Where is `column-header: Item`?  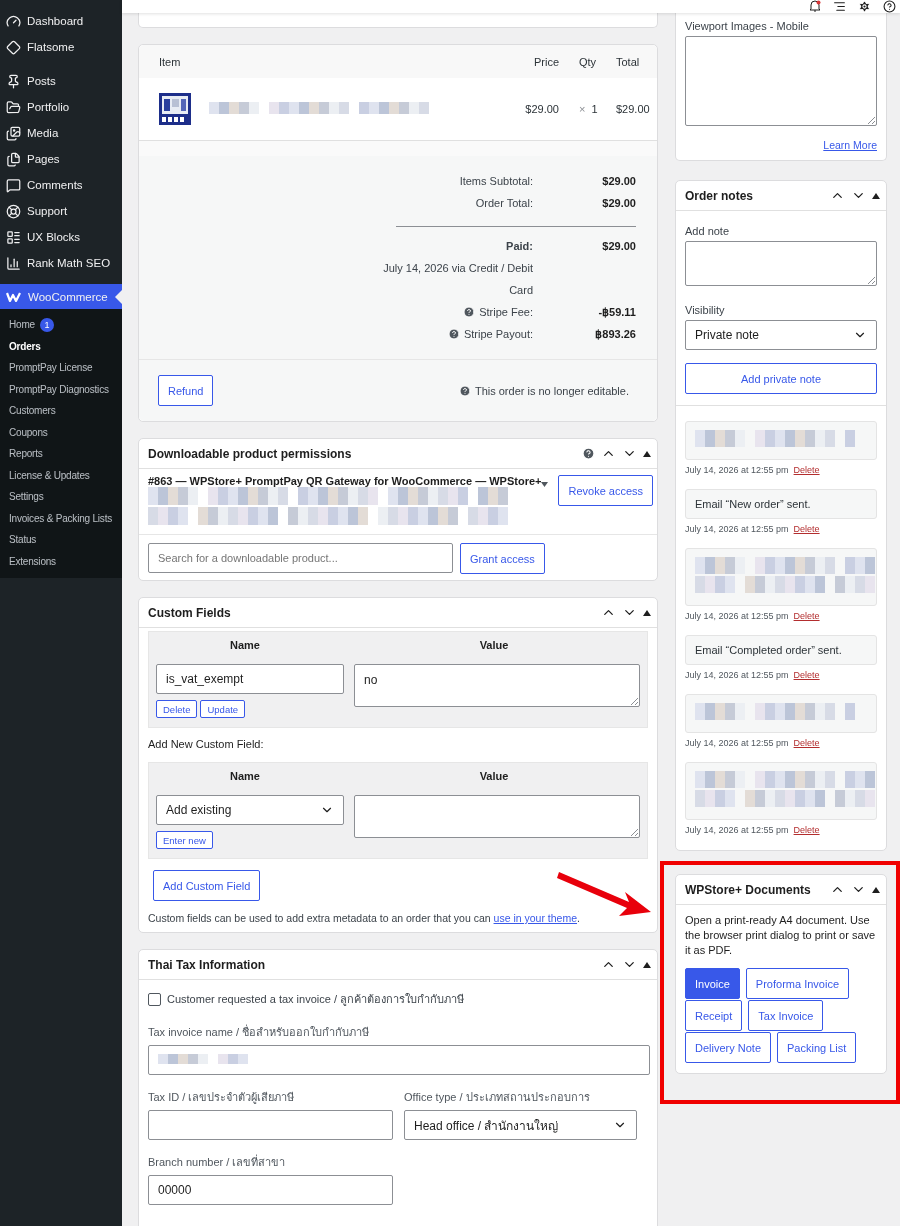
column-header: Item is located at coordinates (170, 61).